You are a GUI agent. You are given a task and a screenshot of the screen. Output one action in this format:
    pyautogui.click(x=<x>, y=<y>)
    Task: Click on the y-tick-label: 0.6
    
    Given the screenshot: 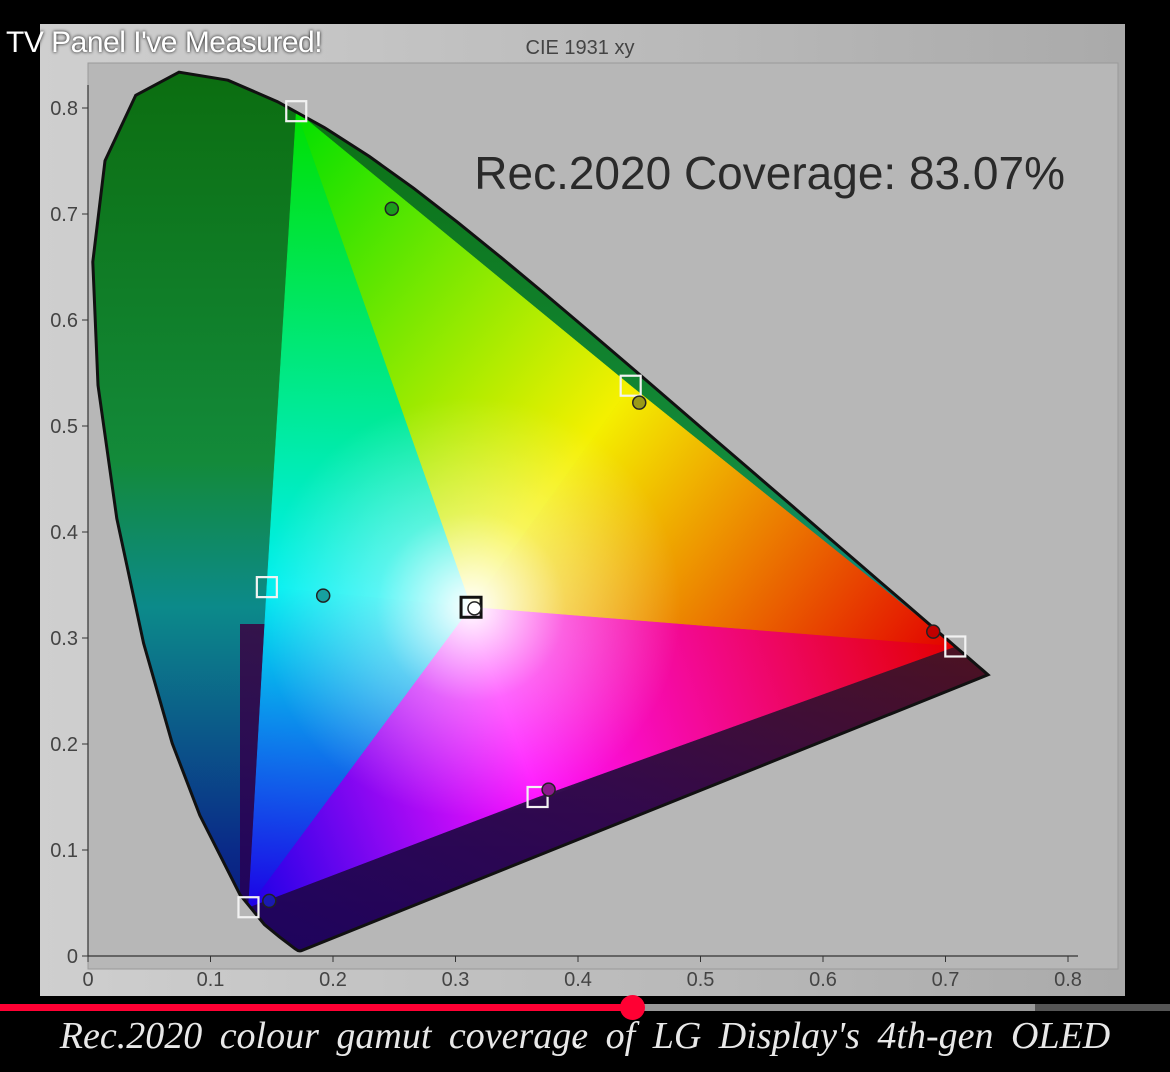 What is the action you would take?
    pyautogui.click(x=64, y=321)
    